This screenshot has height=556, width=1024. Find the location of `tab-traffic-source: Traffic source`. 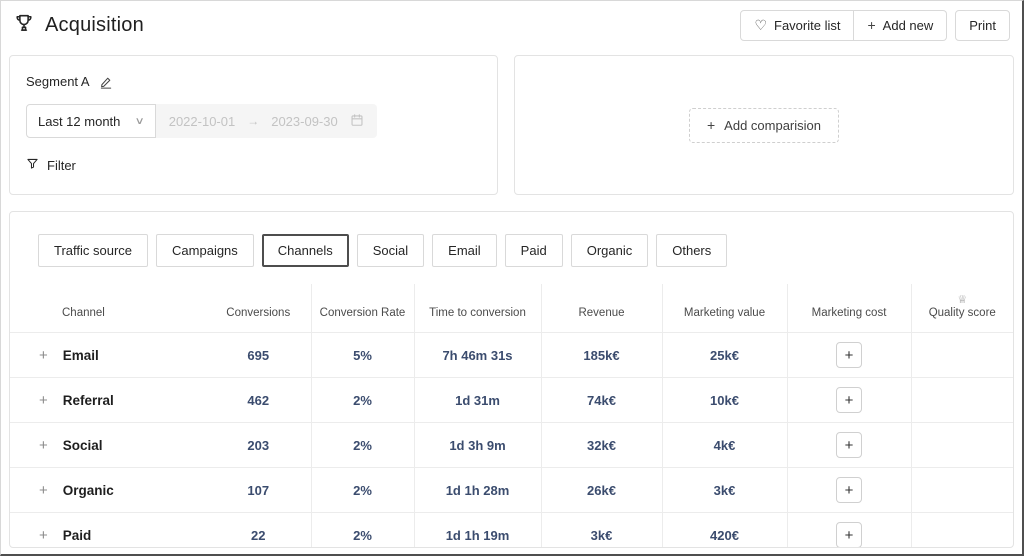

tab-traffic-source: Traffic source is located at coordinates (93, 250).